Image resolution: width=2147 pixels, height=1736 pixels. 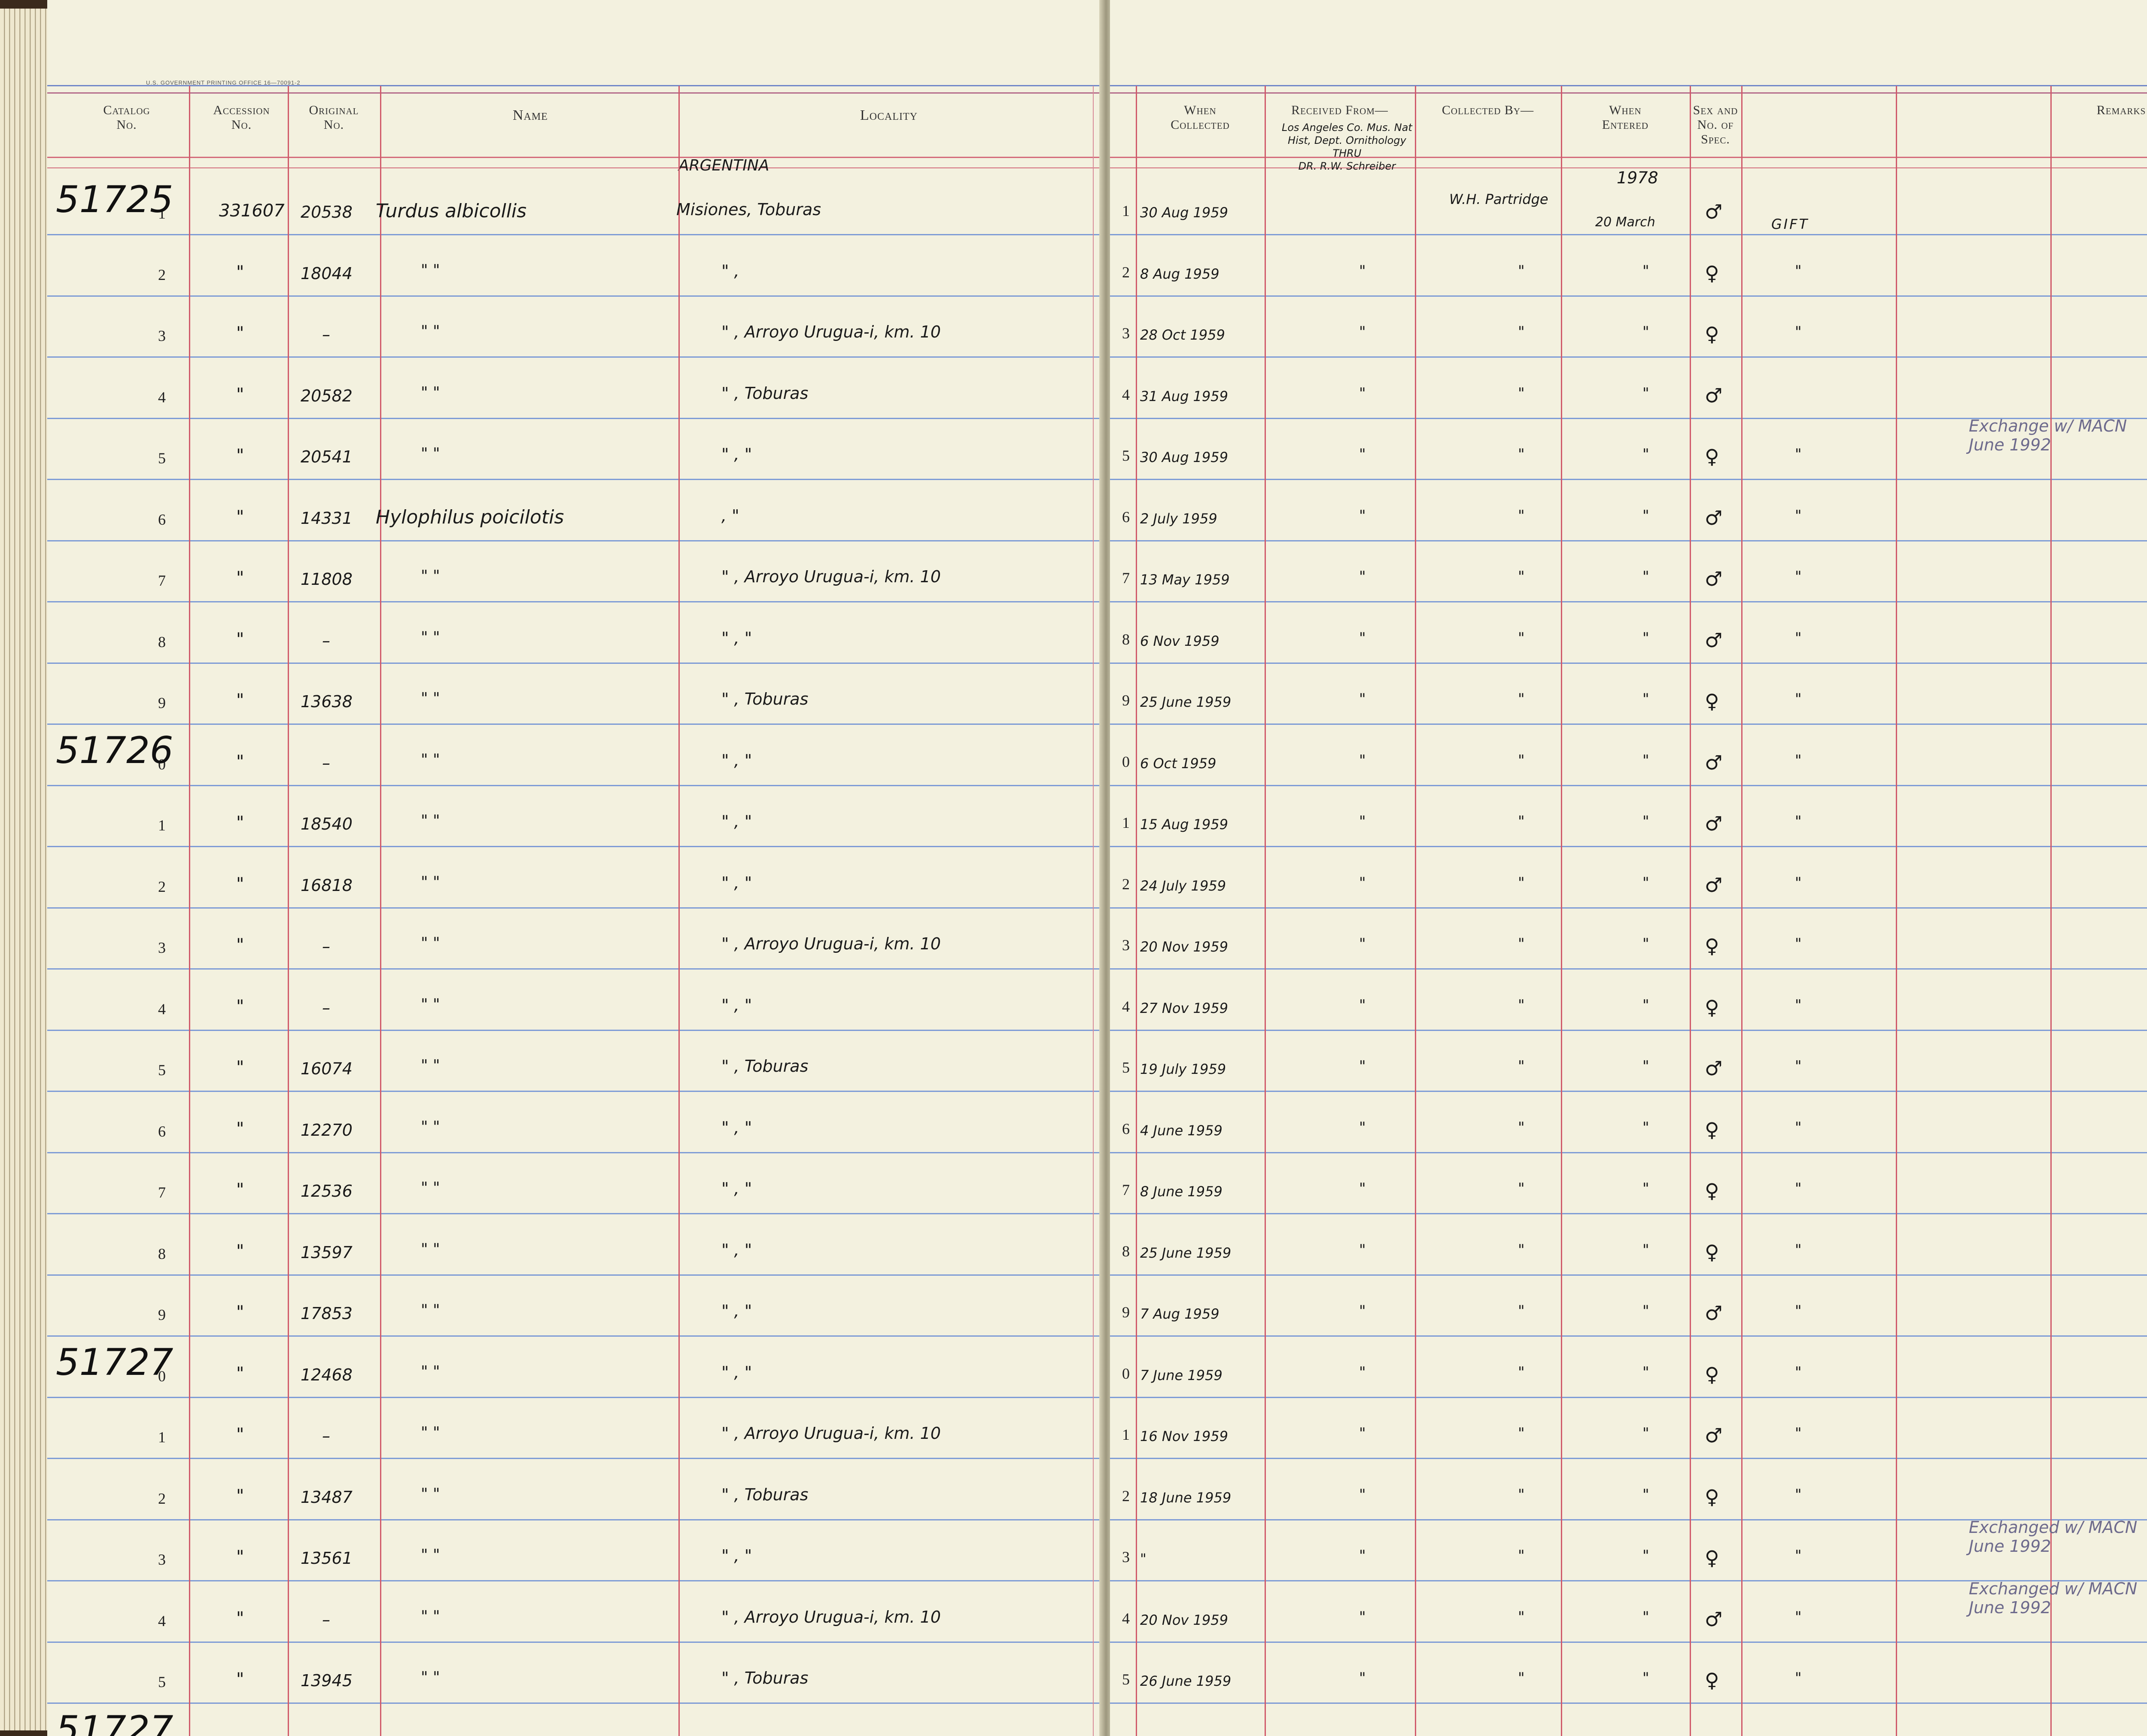 I want to click on original-number: 13638, so click(x=327, y=701).